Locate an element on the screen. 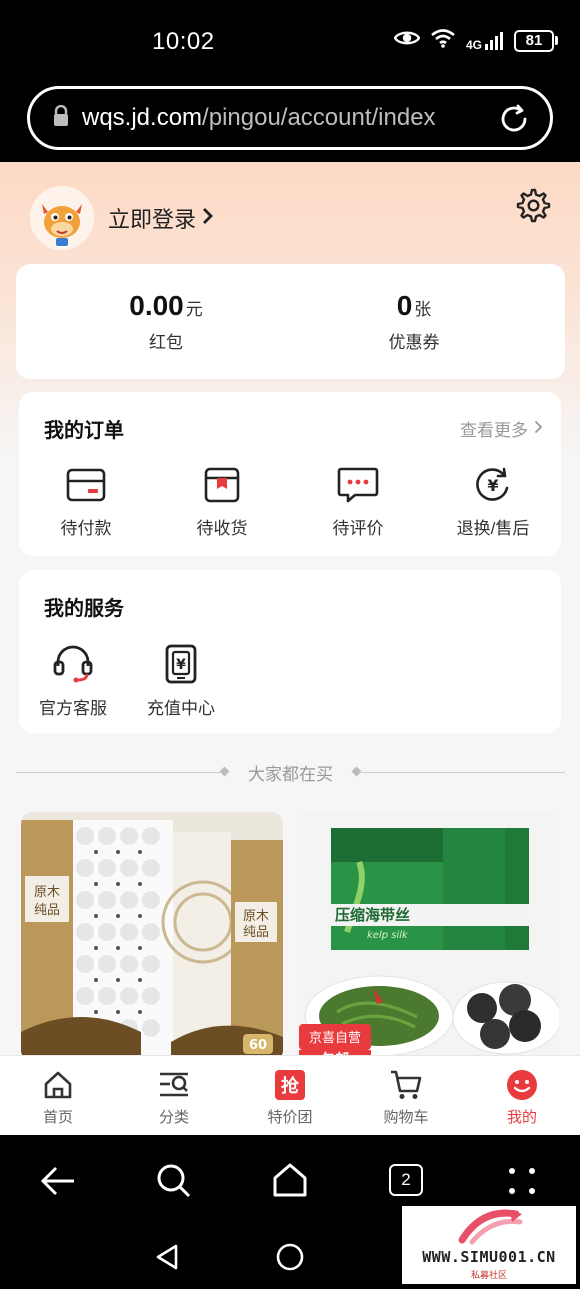 Image resolution: width=580 pixels, height=1289 pixels. battery-level: 81 is located at coordinates (534, 40).